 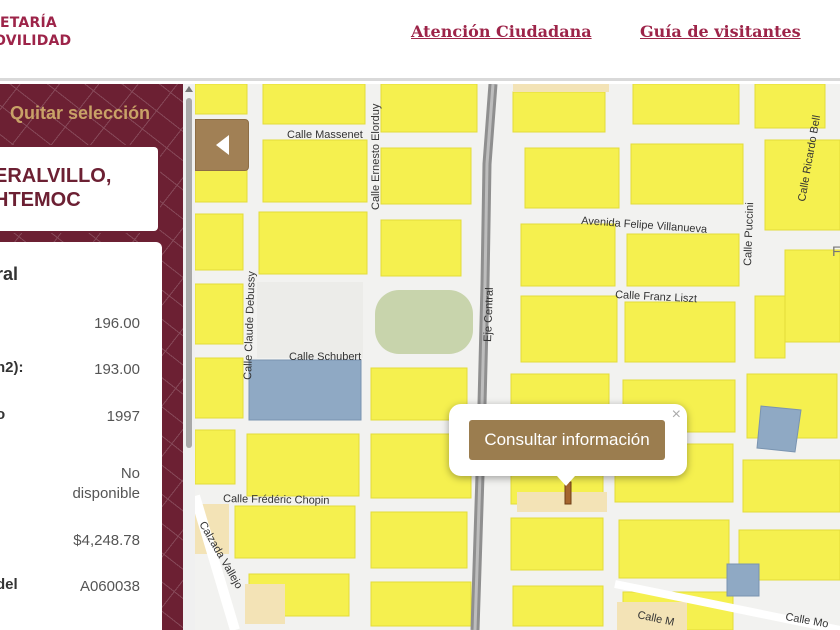 I want to click on scroll-up-arrow-icon, so click(x=189, y=89).